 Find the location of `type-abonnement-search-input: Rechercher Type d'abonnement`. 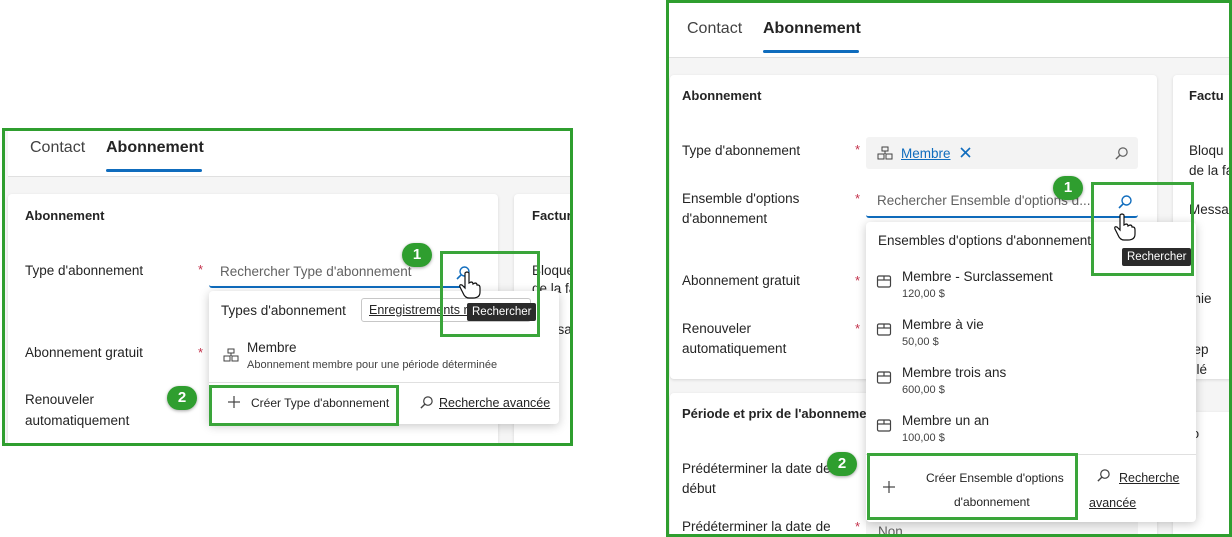

type-abonnement-search-input: Rechercher Type d'abonnement is located at coordinates (344, 273).